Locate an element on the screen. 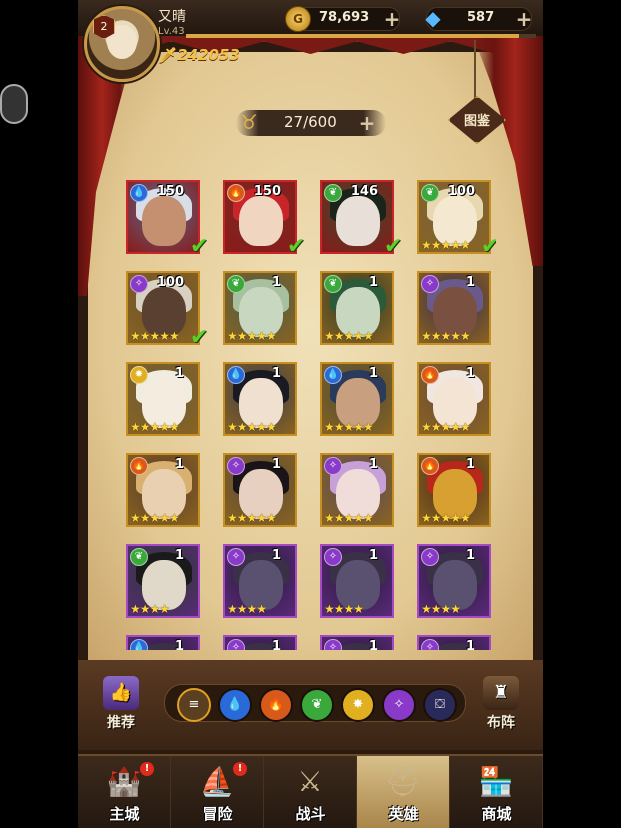 The width and height of the screenshot is (621, 828). fire-element-icon: 🔥 is located at coordinates (236, 193).